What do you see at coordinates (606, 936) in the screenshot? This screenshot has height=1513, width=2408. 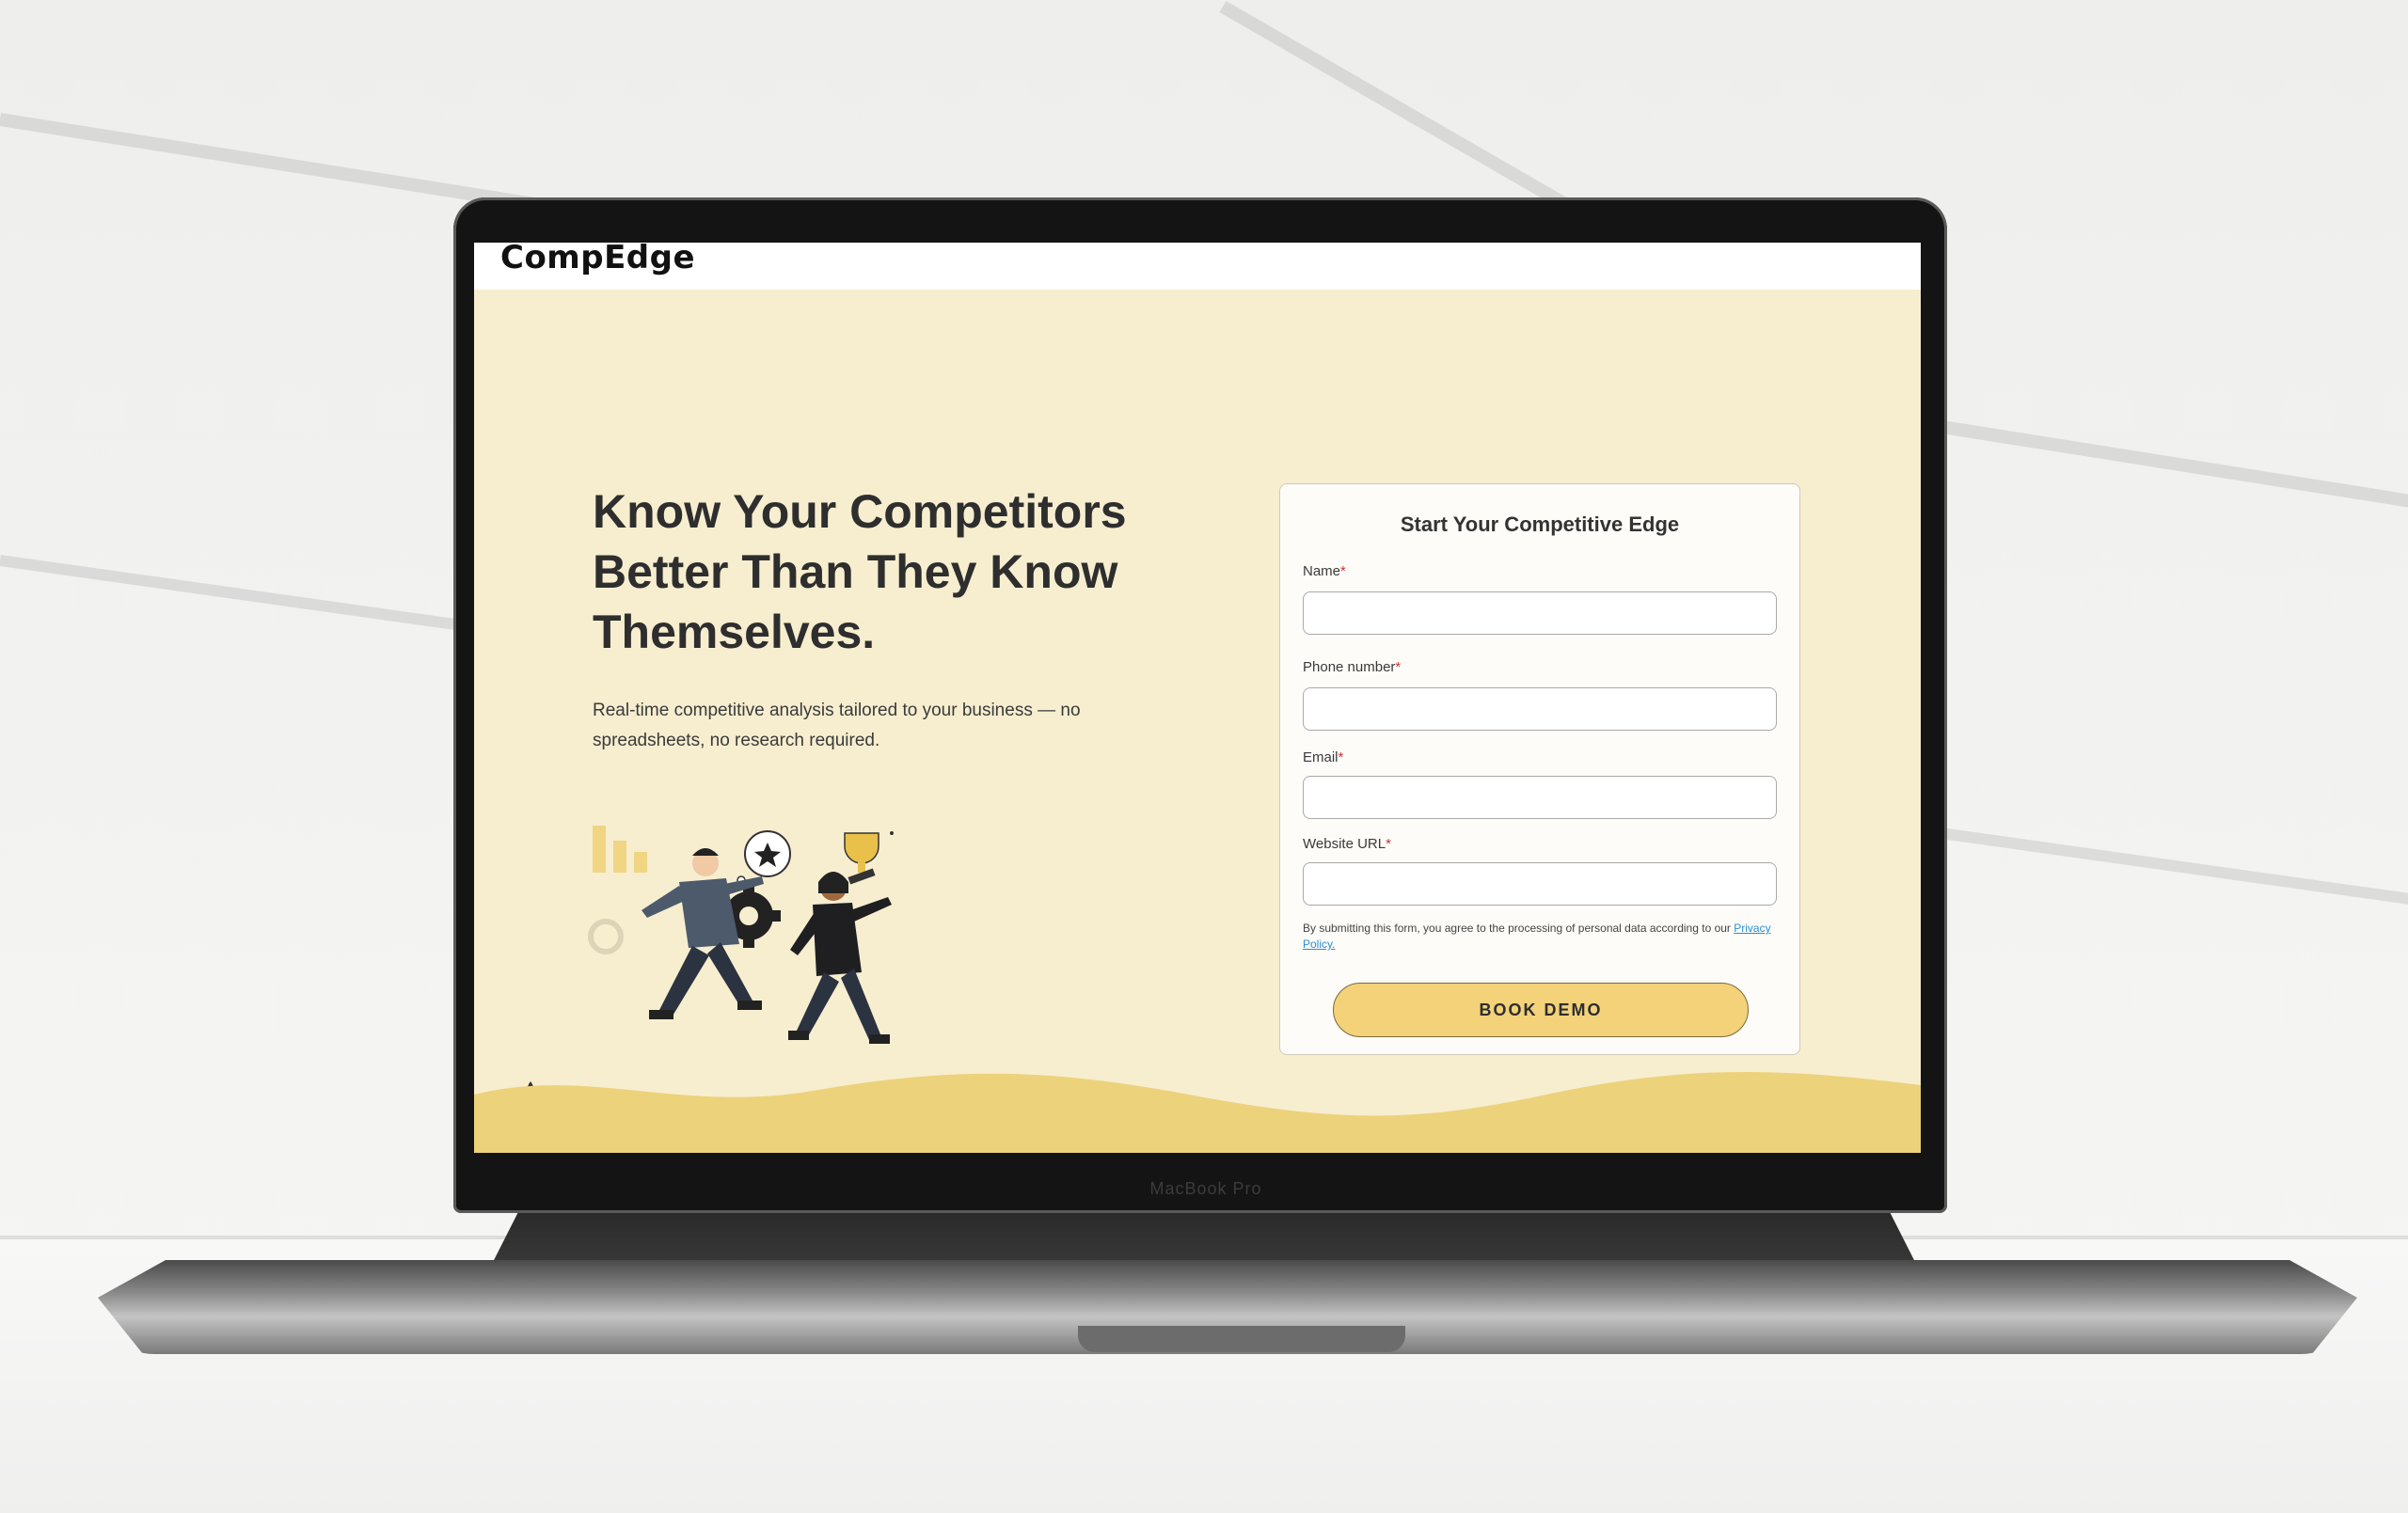 I see `gear-outline-icon` at bounding box center [606, 936].